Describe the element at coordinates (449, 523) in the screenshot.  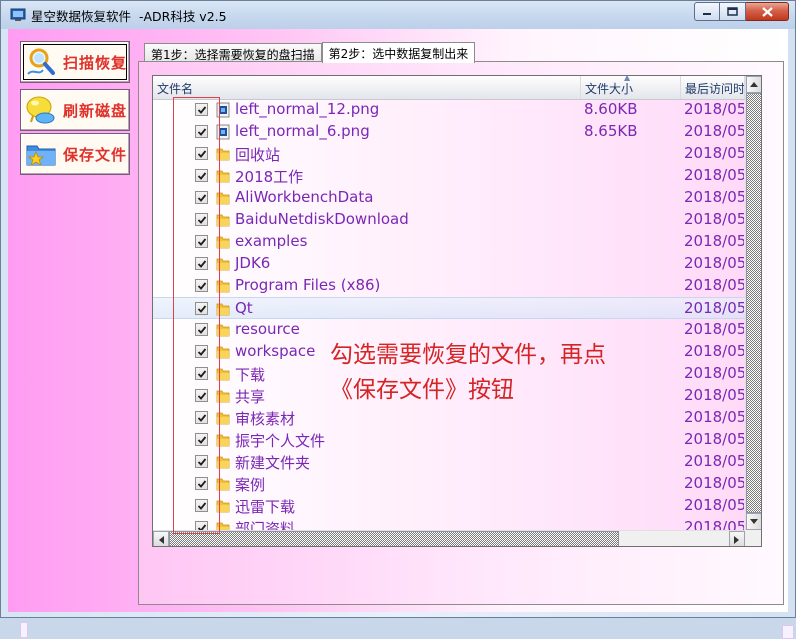
I see `table-row: 部门资料 2018/05` at that location.